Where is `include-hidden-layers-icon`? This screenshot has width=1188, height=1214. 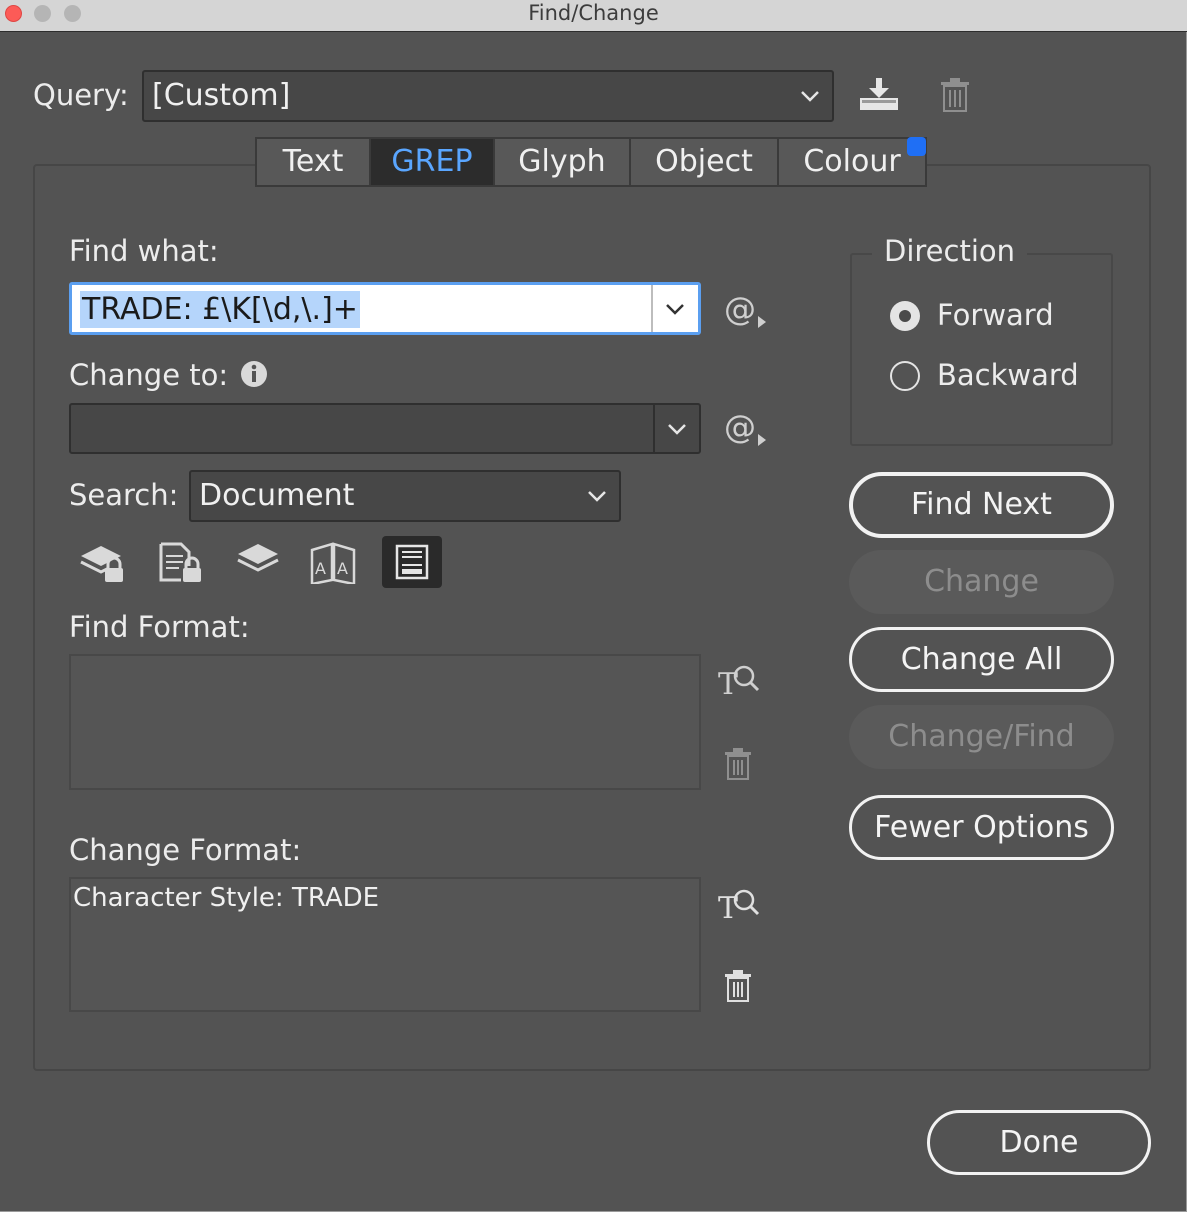
include-hidden-layers-icon is located at coordinates (258, 560).